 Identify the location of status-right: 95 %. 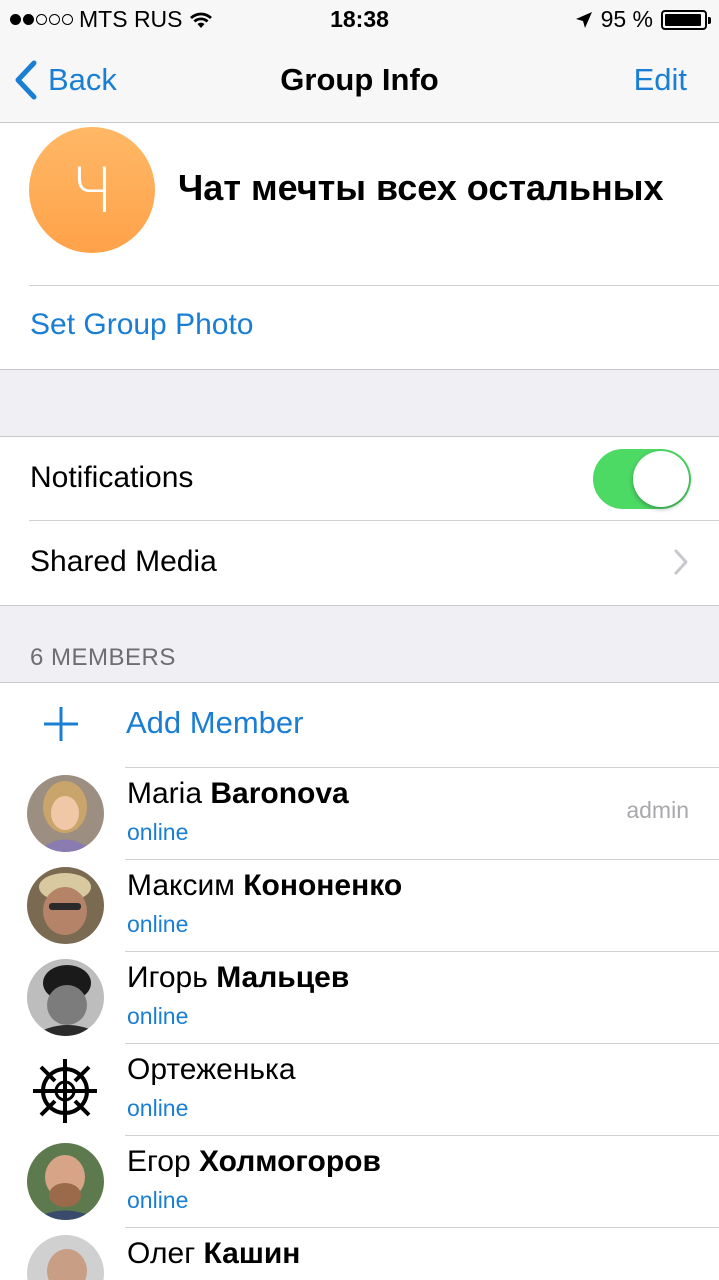
(643, 19).